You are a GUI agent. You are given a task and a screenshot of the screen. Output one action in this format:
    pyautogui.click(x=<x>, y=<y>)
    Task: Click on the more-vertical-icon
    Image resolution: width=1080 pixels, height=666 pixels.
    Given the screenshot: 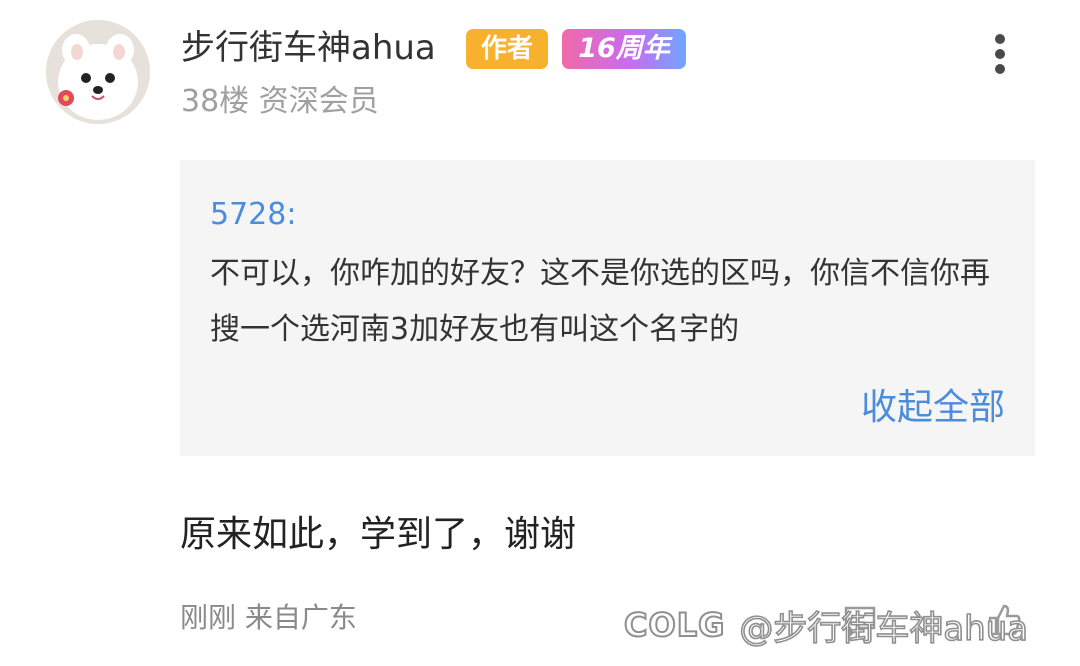 What is the action you would take?
    pyautogui.click(x=1000, y=54)
    